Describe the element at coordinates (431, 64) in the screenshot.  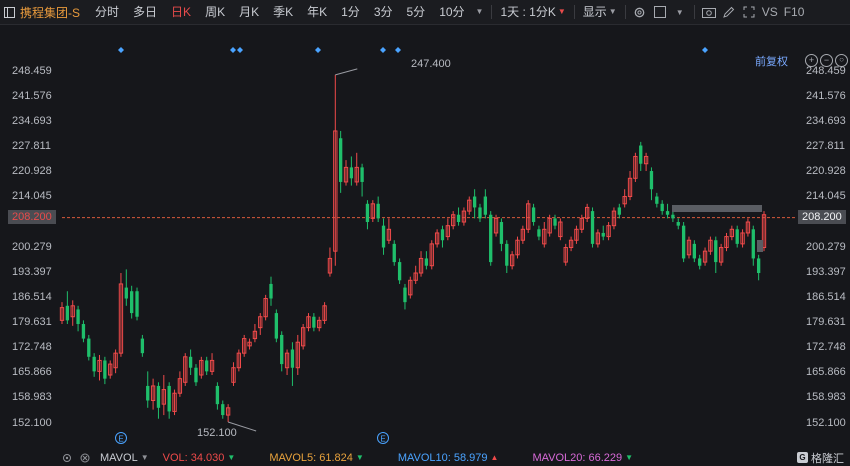
I see `high-price-annotation: 247.400` at that location.